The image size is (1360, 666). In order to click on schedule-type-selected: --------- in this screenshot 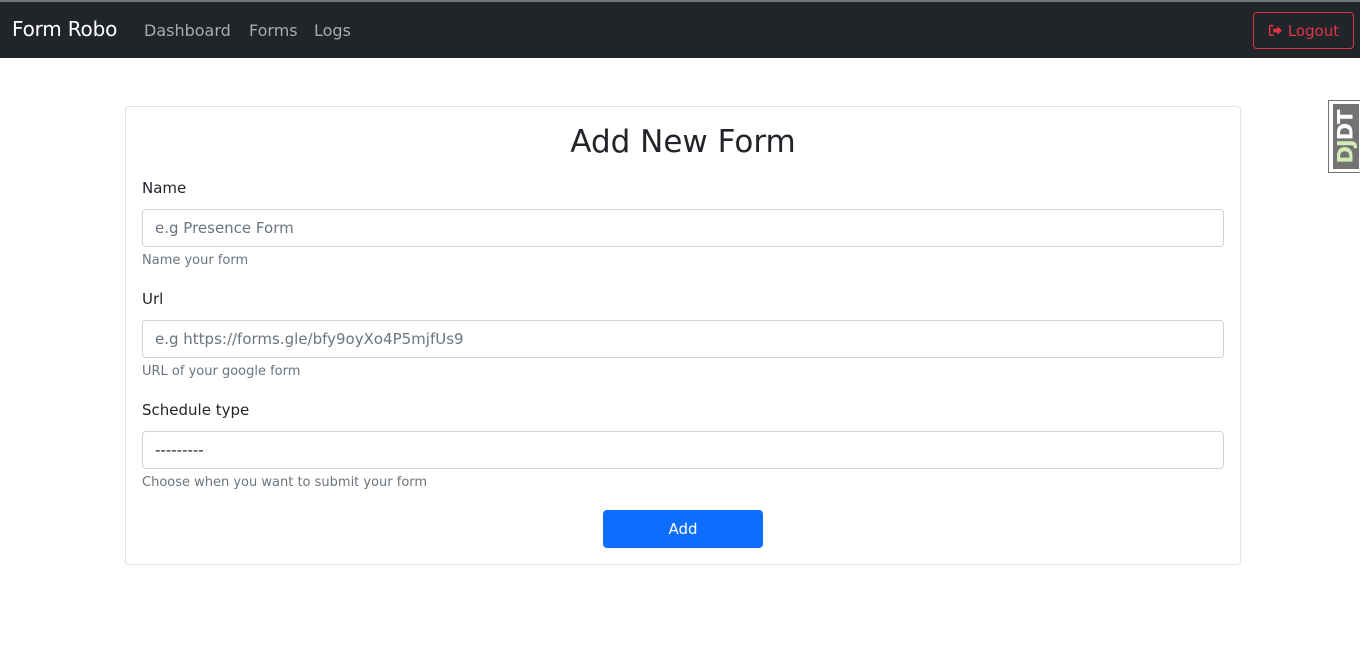, I will do `click(179, 450)`.